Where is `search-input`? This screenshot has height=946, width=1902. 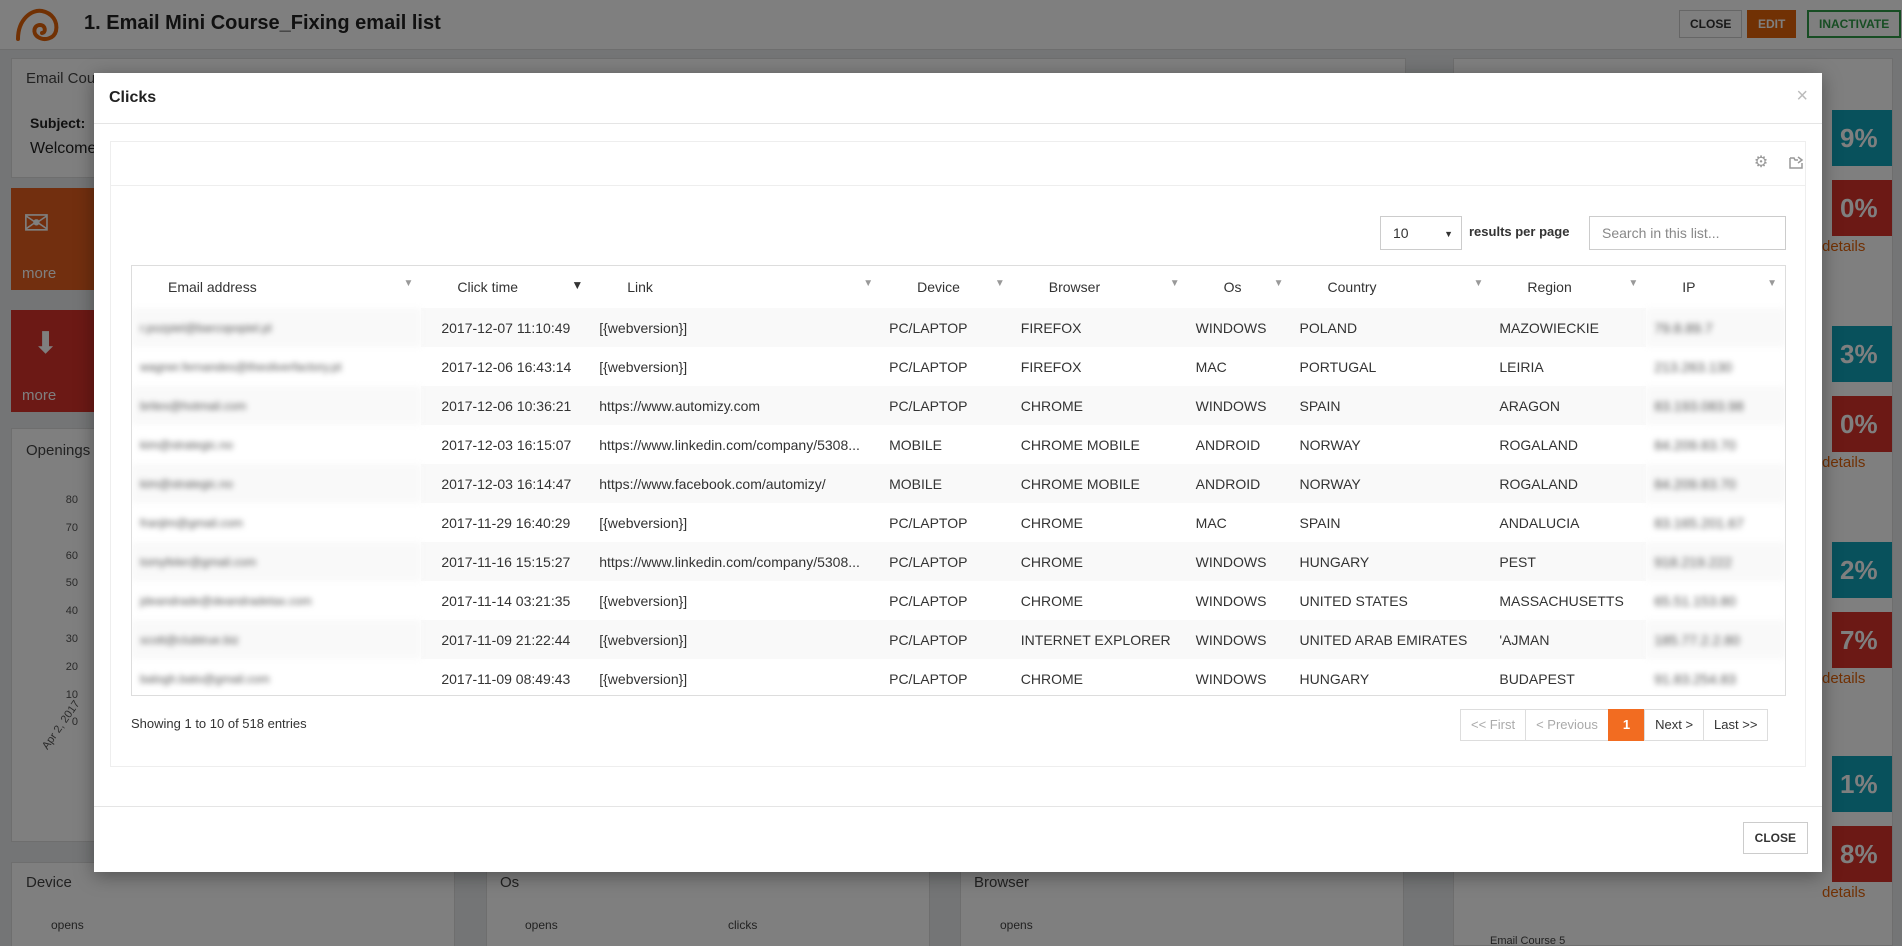
search-input is located at coordinates (1687, 233).